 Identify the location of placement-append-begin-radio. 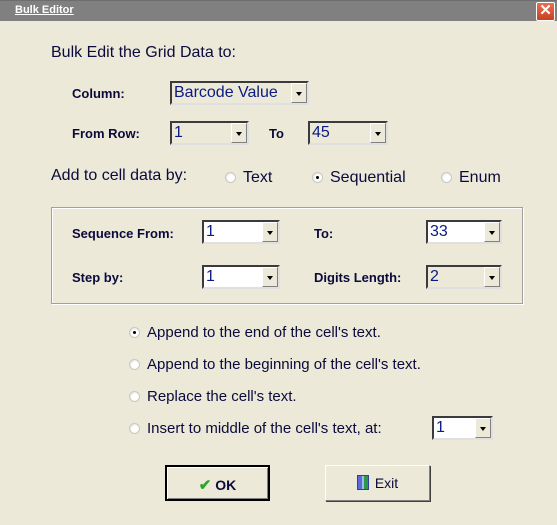
(134, 364).